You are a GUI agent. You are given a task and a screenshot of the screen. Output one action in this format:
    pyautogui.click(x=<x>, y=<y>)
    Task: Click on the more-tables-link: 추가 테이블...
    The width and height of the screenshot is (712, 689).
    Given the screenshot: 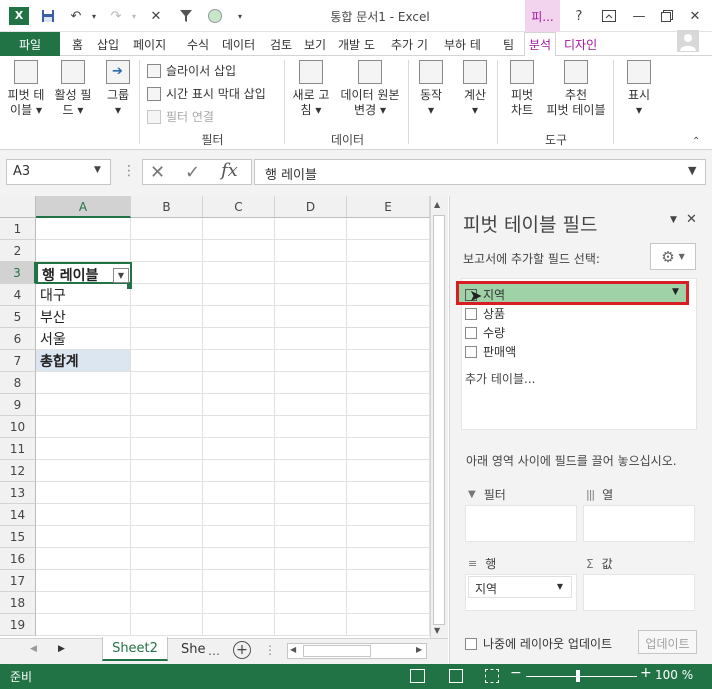 What is the action you would take?
    pyautogui.click(x=500, y=378)
    